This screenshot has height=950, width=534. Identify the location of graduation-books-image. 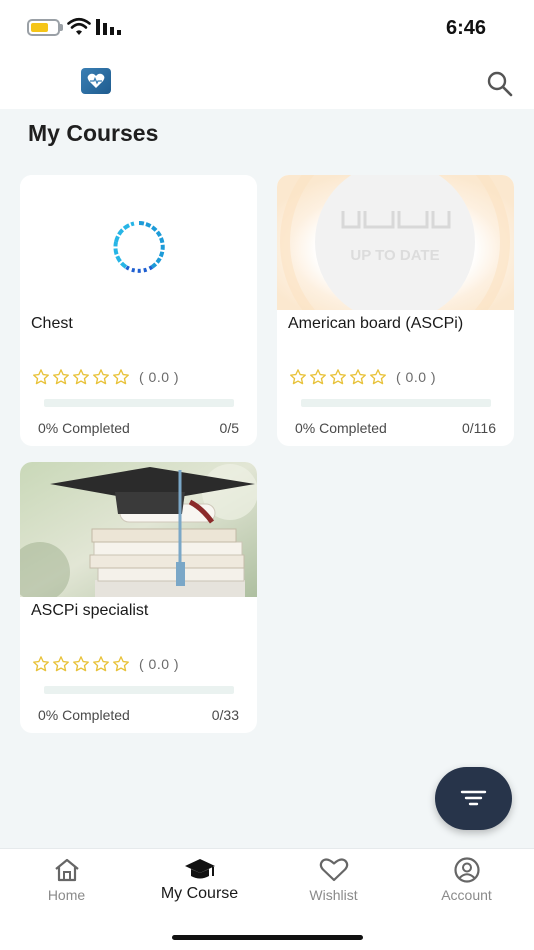
(138, 529).